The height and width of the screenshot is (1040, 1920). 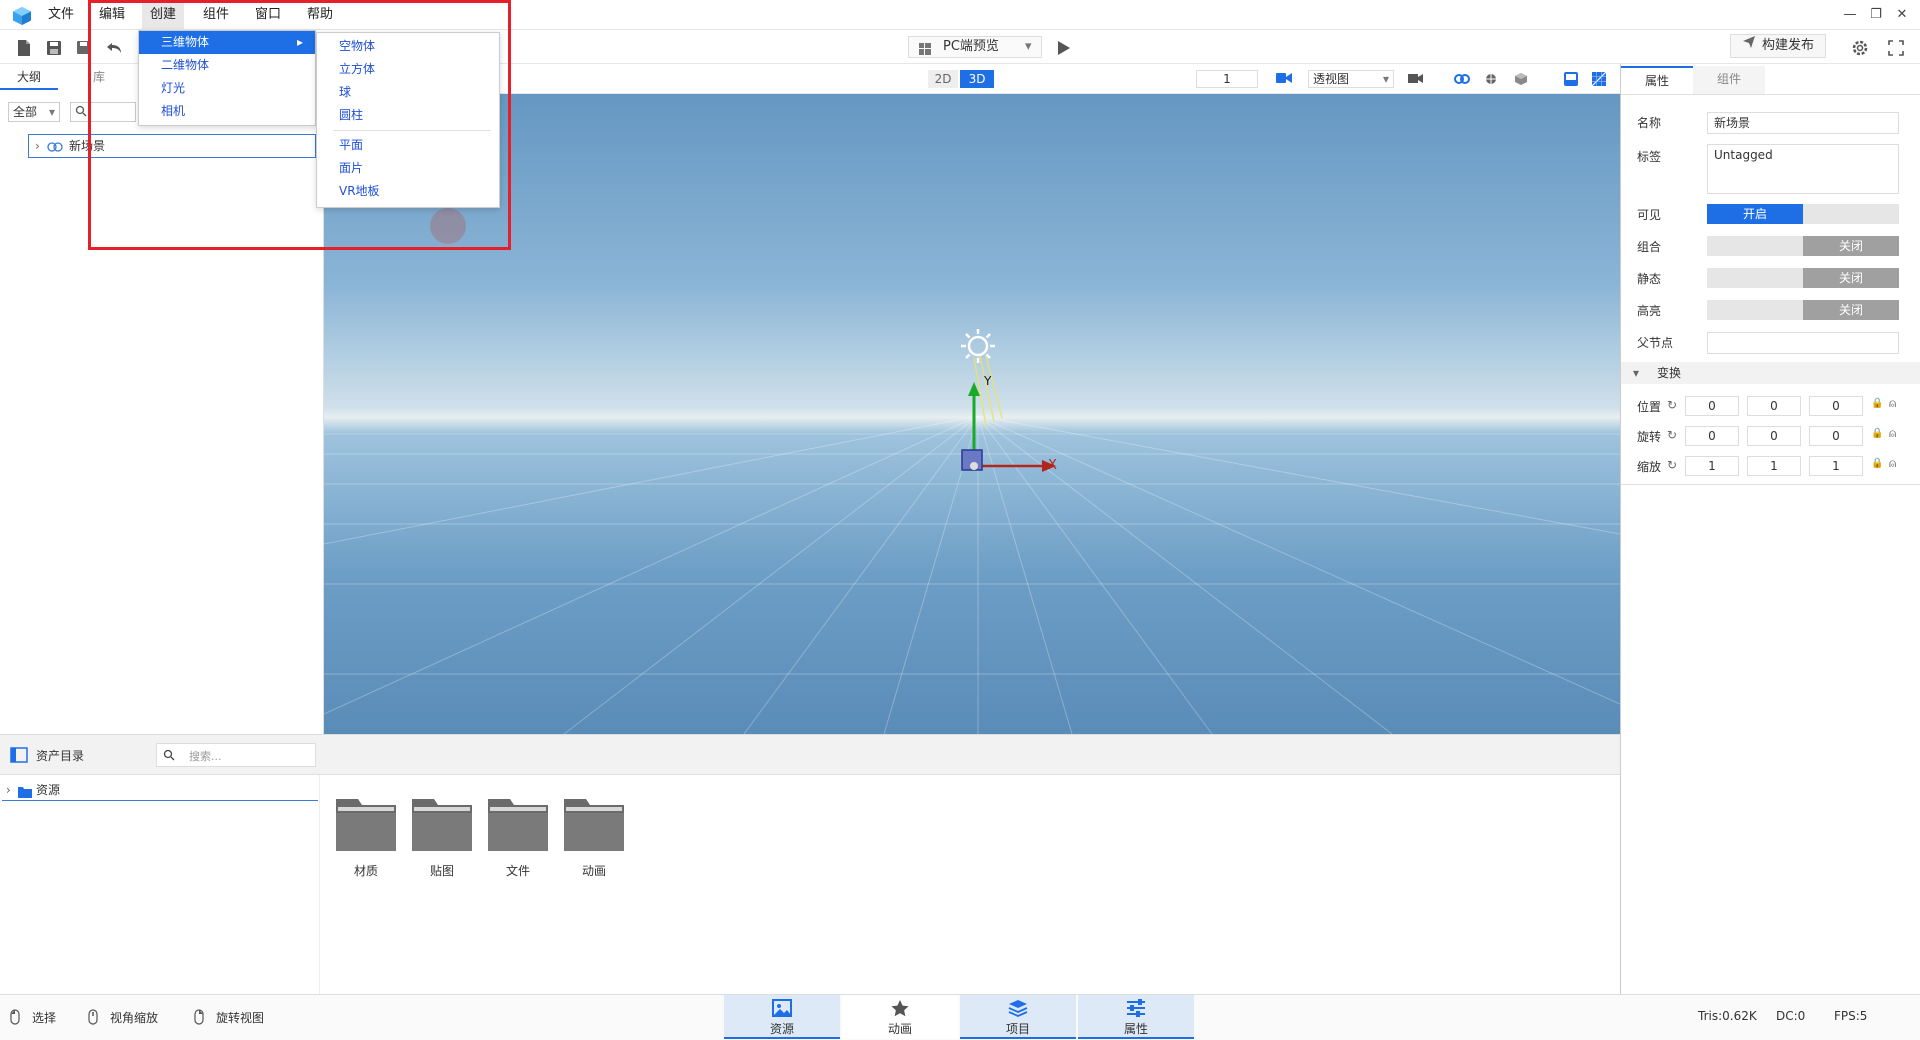 I want to click on tag-input: Untagged, so click(x=1803, y=169).